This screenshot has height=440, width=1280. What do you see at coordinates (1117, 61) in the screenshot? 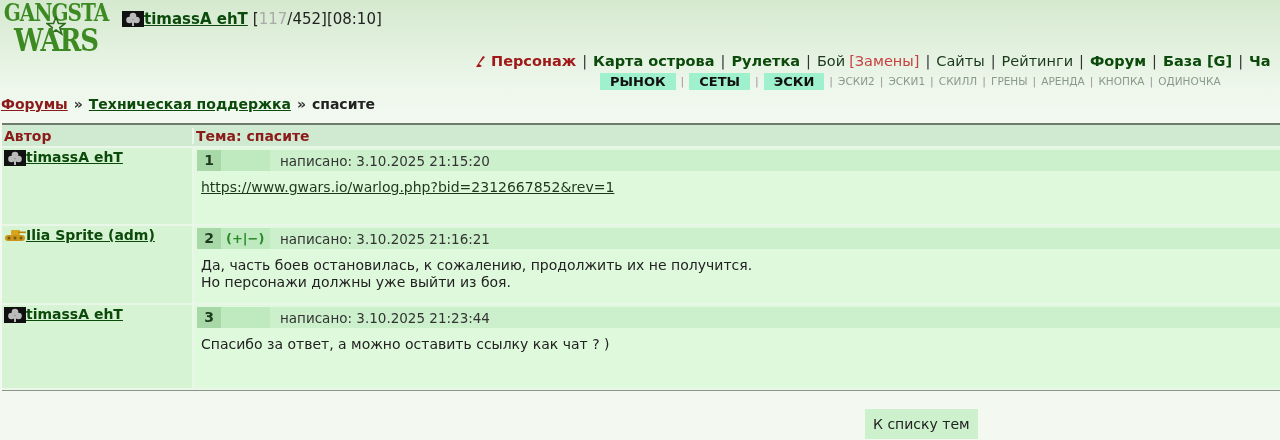
I see `nav-link: Форум` at bounding box center [1117, 61].